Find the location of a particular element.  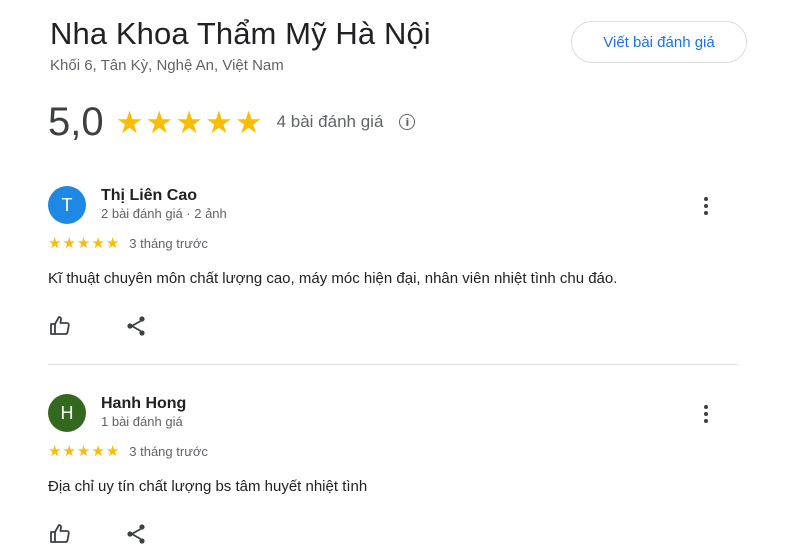

avatar: T is located at coordinates (67, 205).